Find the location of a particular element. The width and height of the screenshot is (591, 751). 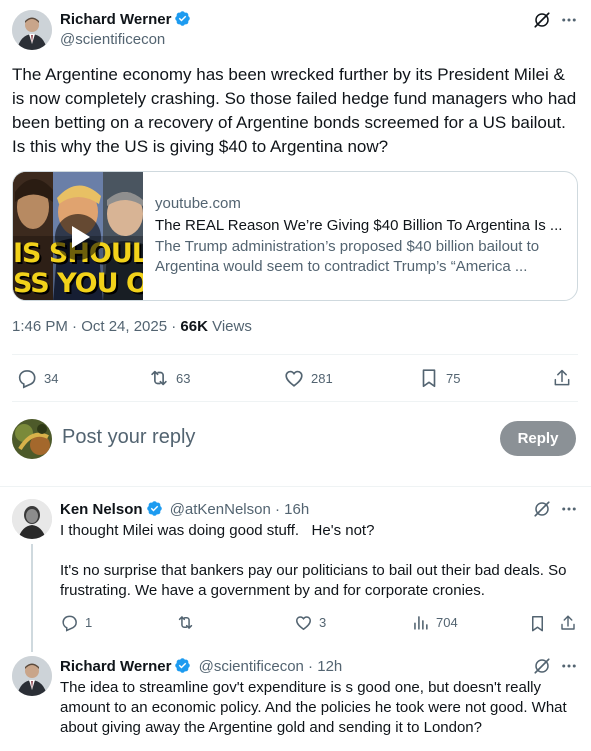

author-avatar is located at coordinates (32, 30).